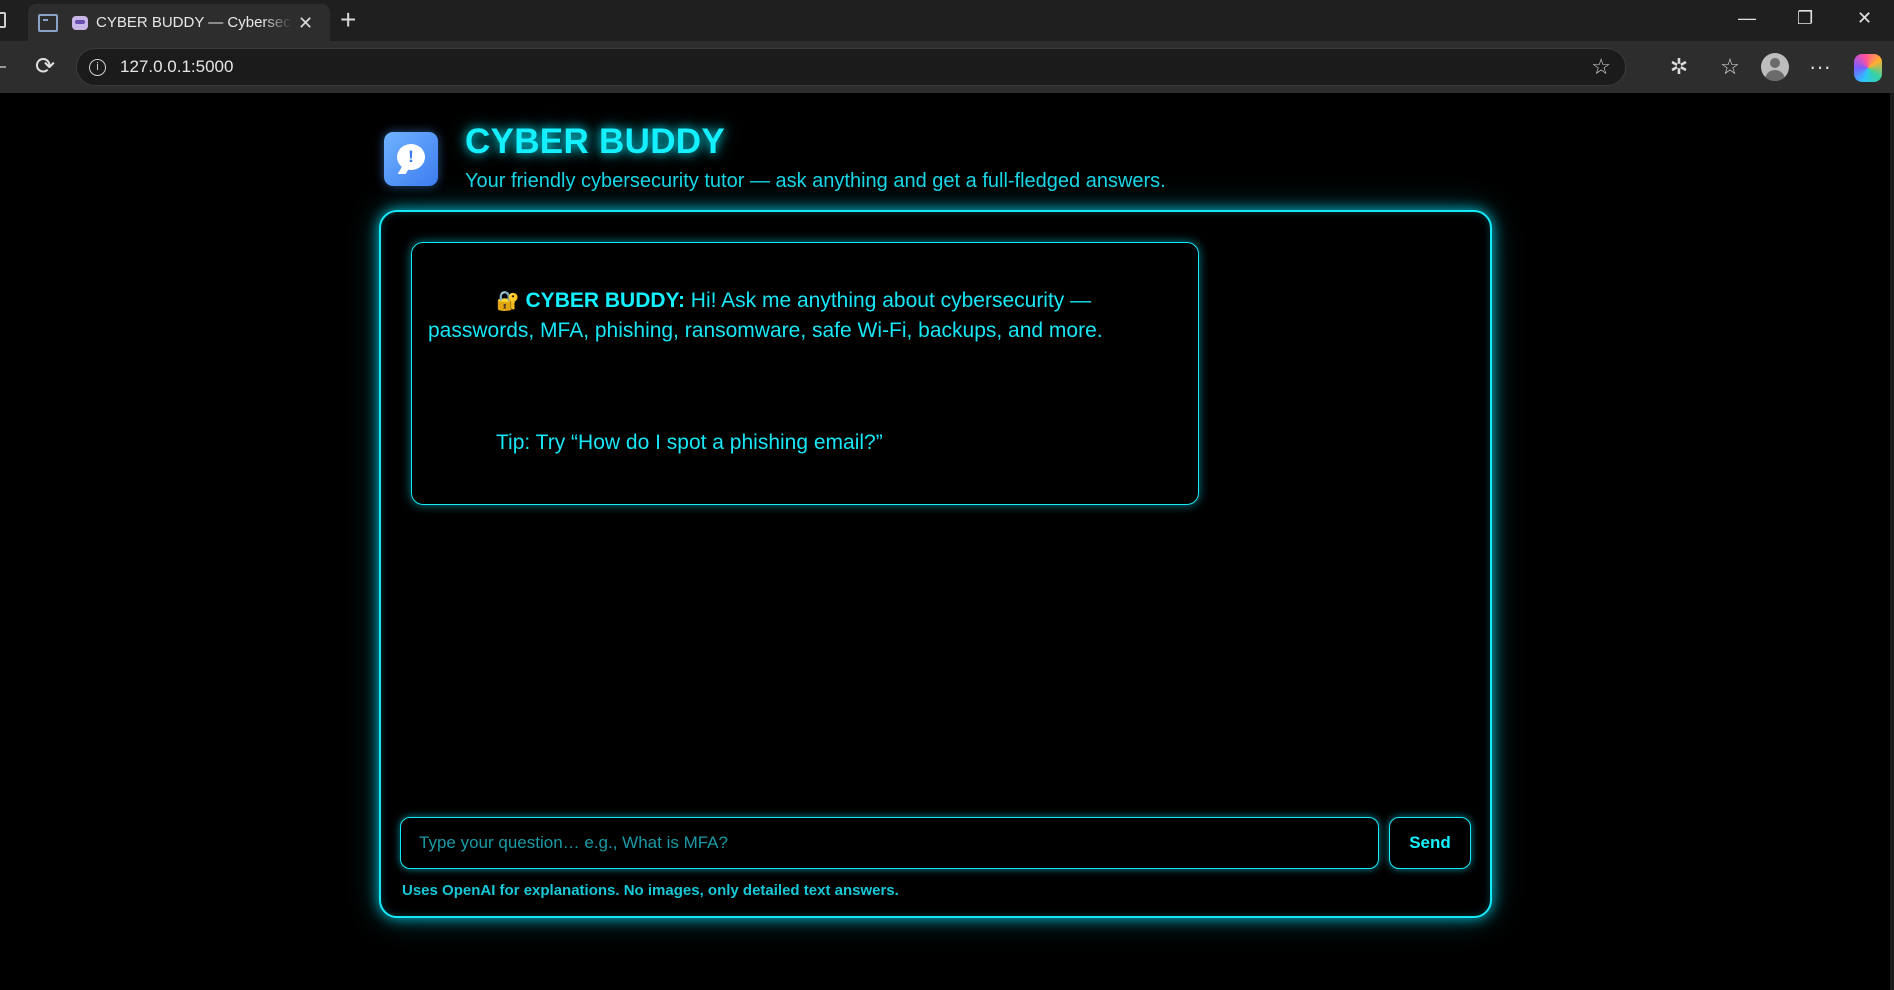 The width and height of the screenshot is (1894, 990). I want to click on tab-close-icon: ✕, so click(305, 23).